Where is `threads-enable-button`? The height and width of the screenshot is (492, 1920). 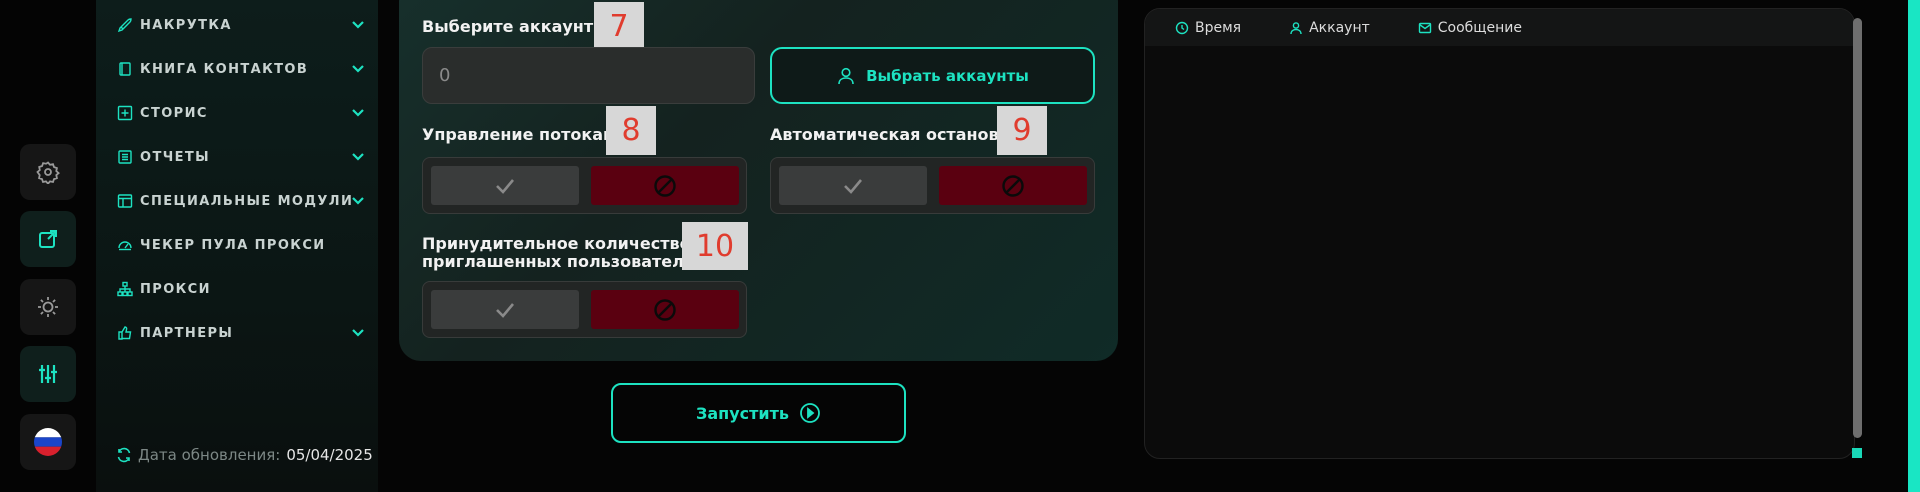 threads-enable-button is located at coordinates (505, 185).